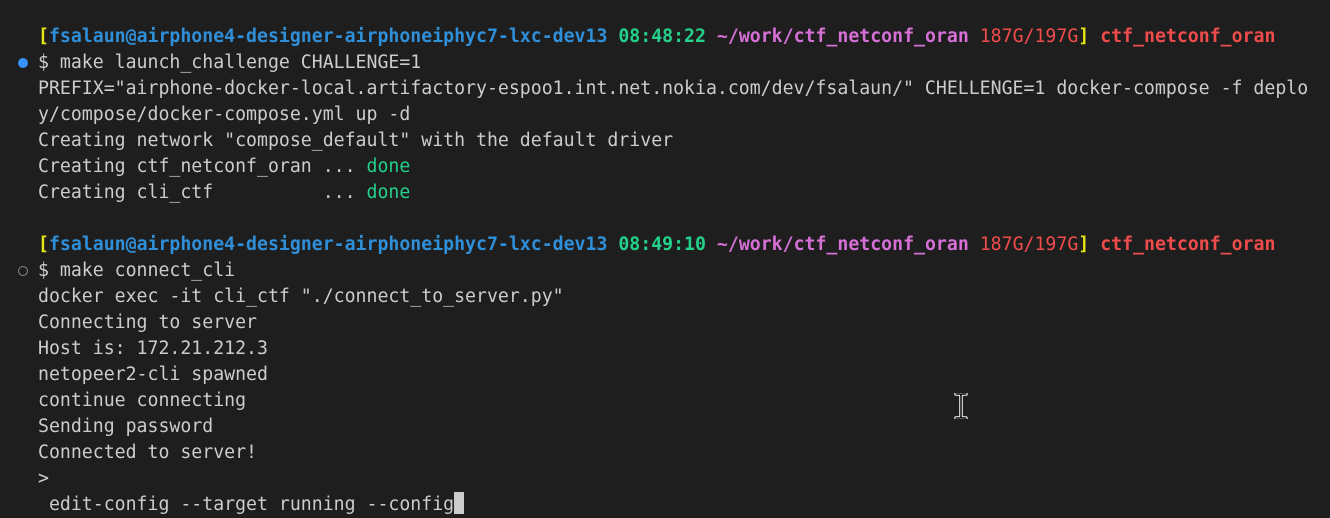 Image resolution: width=1330 pixels, height=518 pixels. What do you see at coordinates (147, 452) in the screenshot?
I see `output-line: Connected to server!` at bounding box center [147, 452].